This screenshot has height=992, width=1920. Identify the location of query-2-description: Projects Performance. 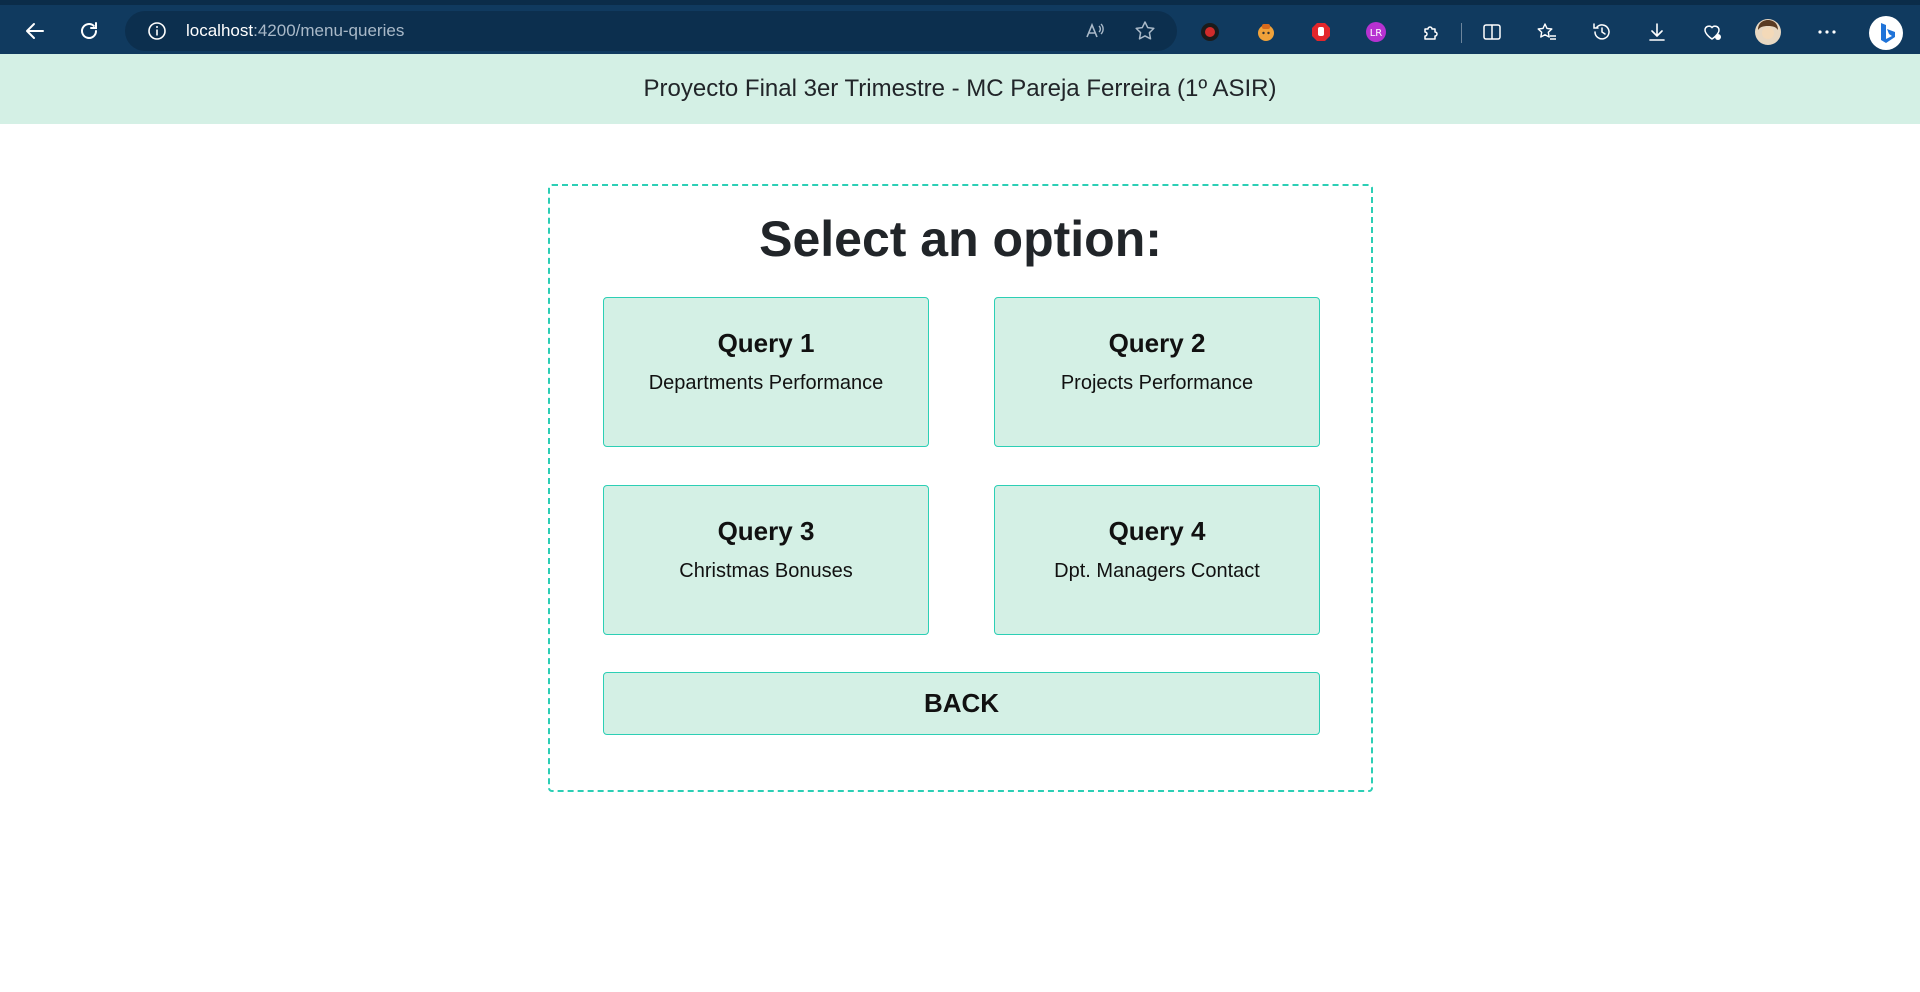
(1157, 383).